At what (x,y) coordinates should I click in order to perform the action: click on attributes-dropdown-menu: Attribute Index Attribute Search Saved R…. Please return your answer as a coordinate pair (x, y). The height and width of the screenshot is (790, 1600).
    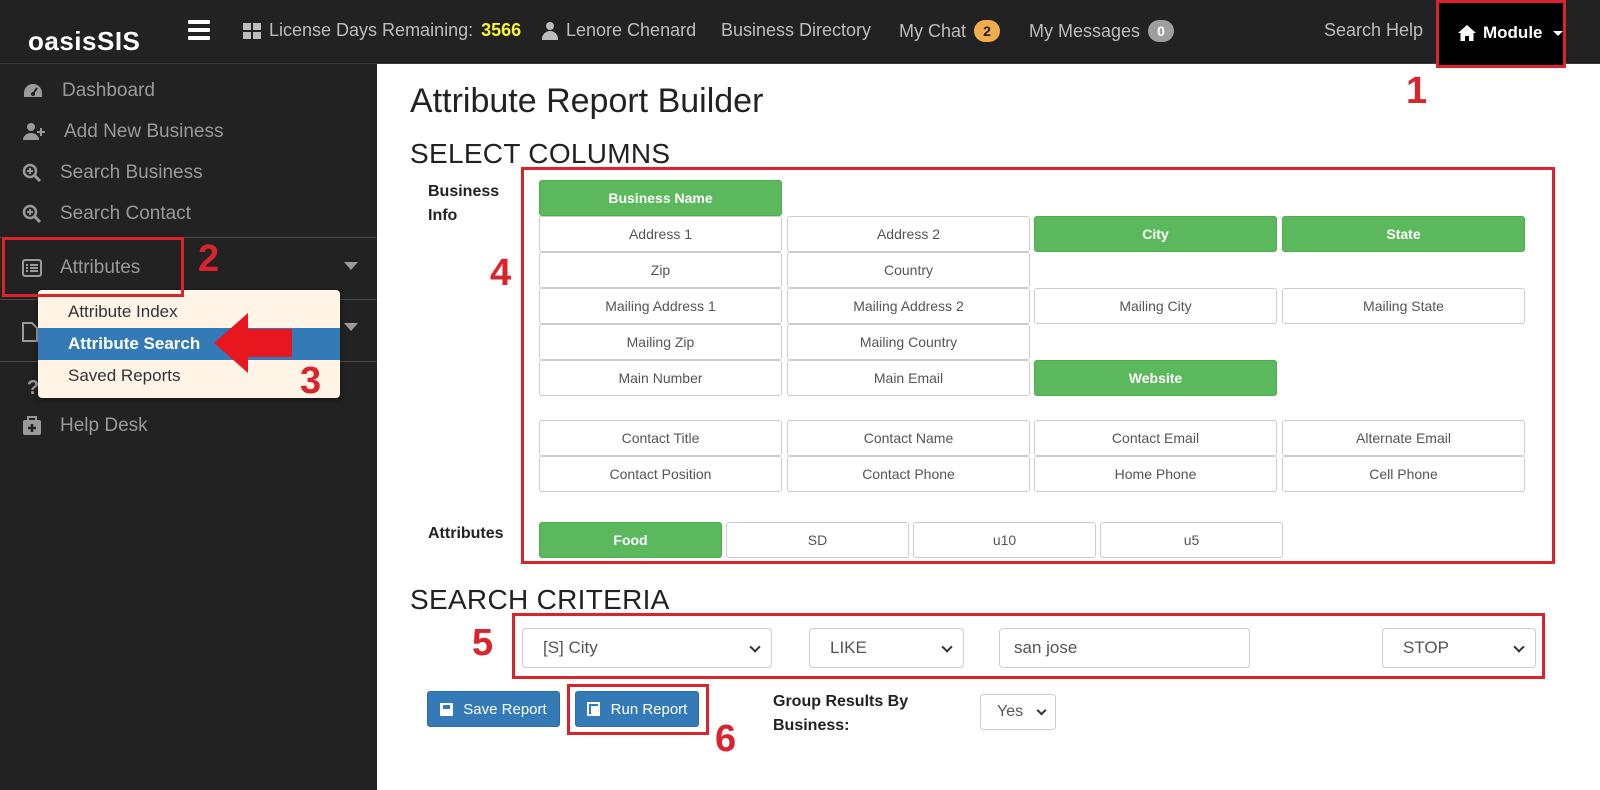
    Looking at the image, I should click on (189, 344).